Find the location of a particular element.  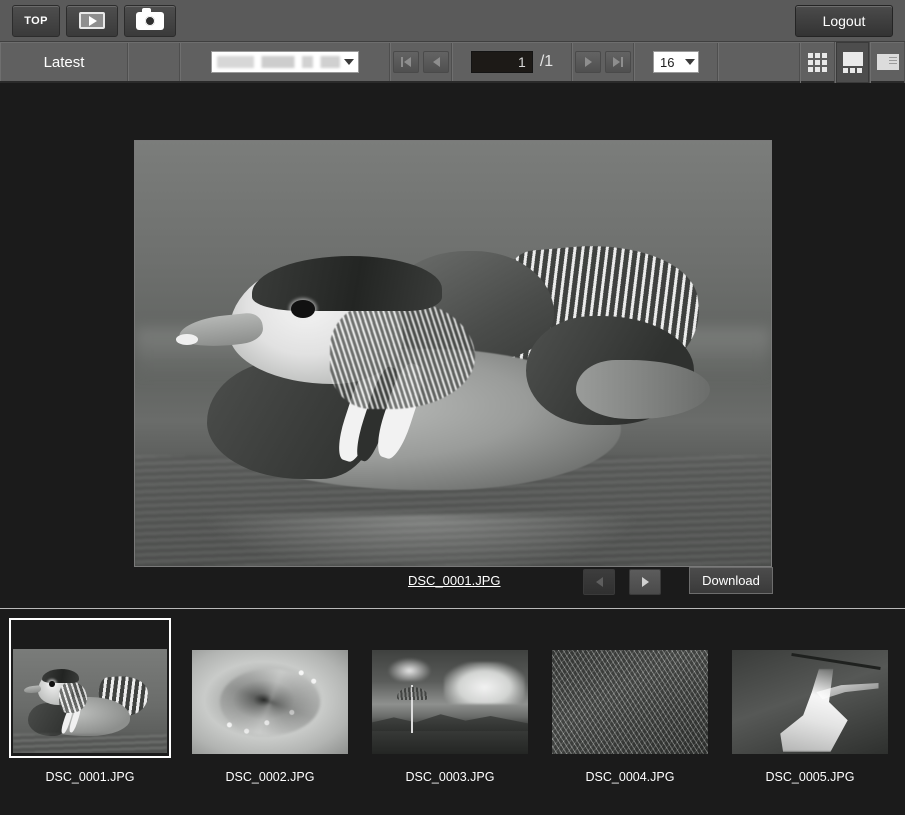

first-page-button is located at coordinates (406, 62).